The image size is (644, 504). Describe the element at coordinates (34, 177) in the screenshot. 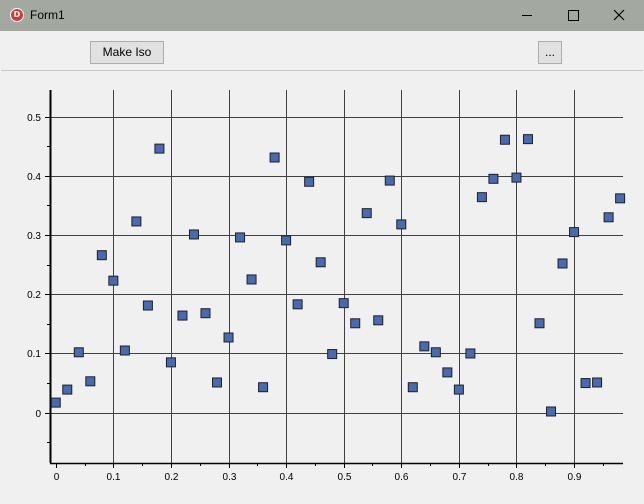

I see `y-tick-label: 0.4` at that location.